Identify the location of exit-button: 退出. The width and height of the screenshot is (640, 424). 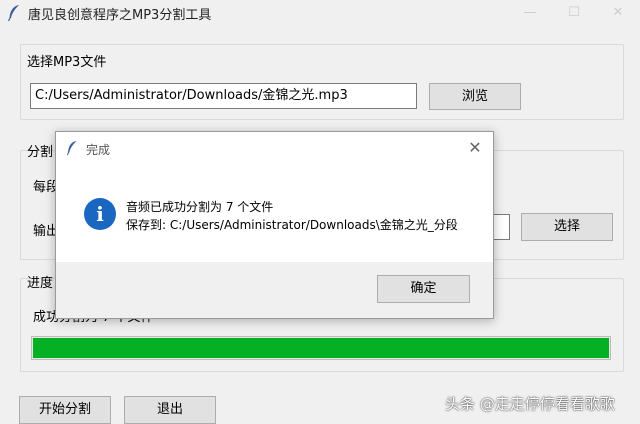
(170, 410).